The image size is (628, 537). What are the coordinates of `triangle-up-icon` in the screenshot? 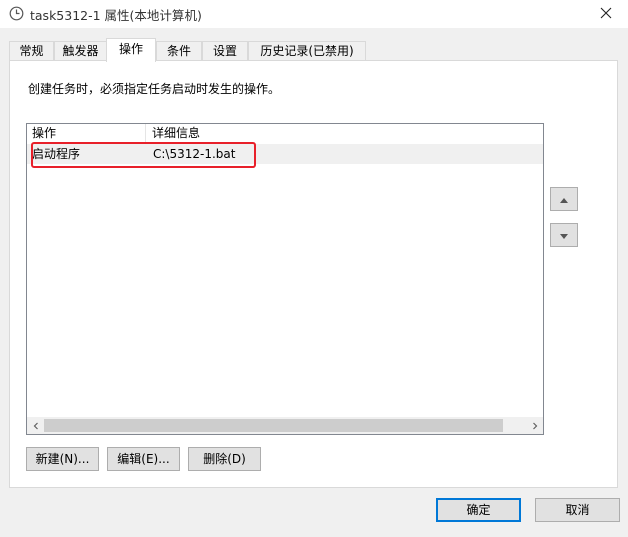 It's located at (564, 199).